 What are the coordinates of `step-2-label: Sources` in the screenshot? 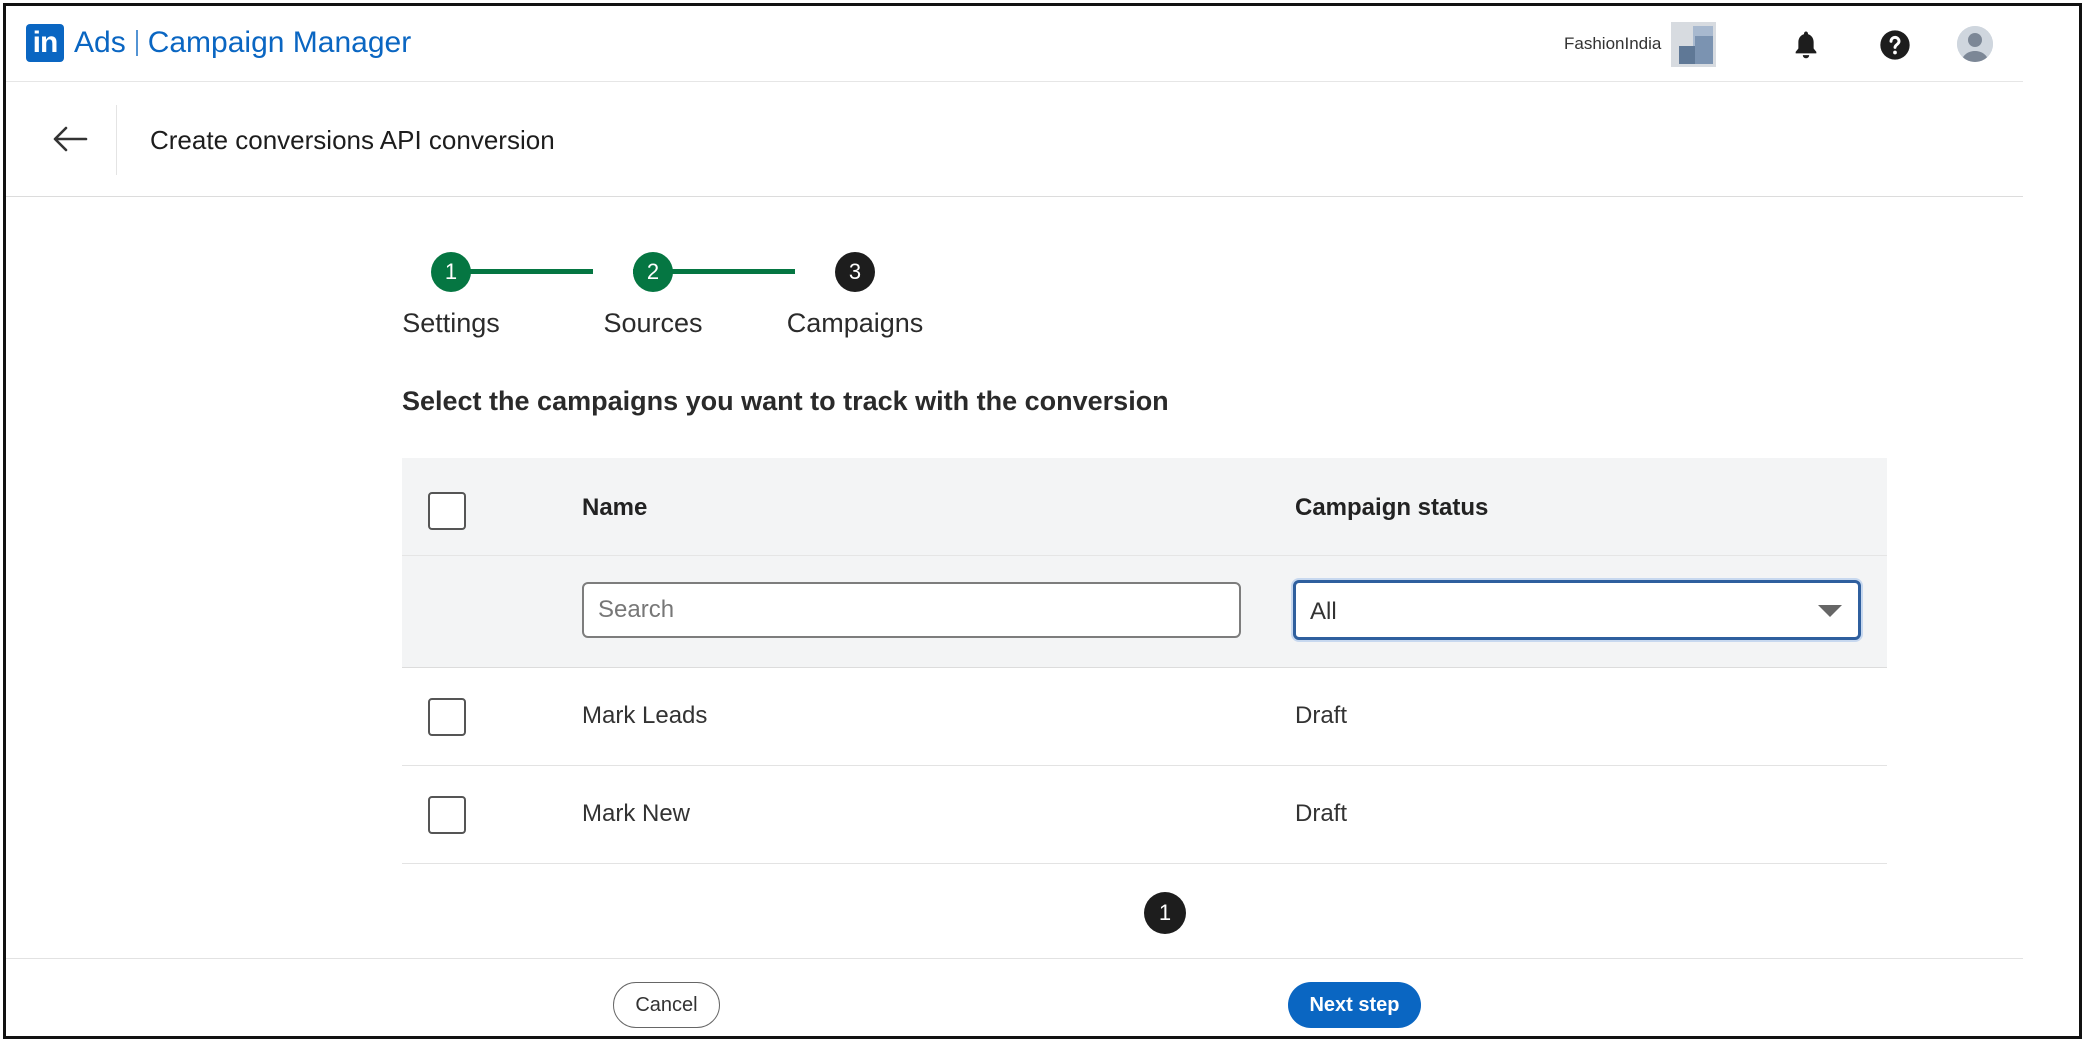 It's located at (653, 323).